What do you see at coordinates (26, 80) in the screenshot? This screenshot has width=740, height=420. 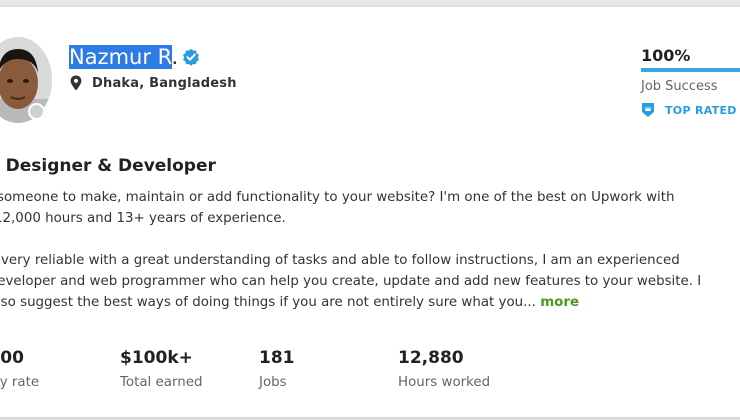 I see `avatar-container` at bounding box center [26, 80].